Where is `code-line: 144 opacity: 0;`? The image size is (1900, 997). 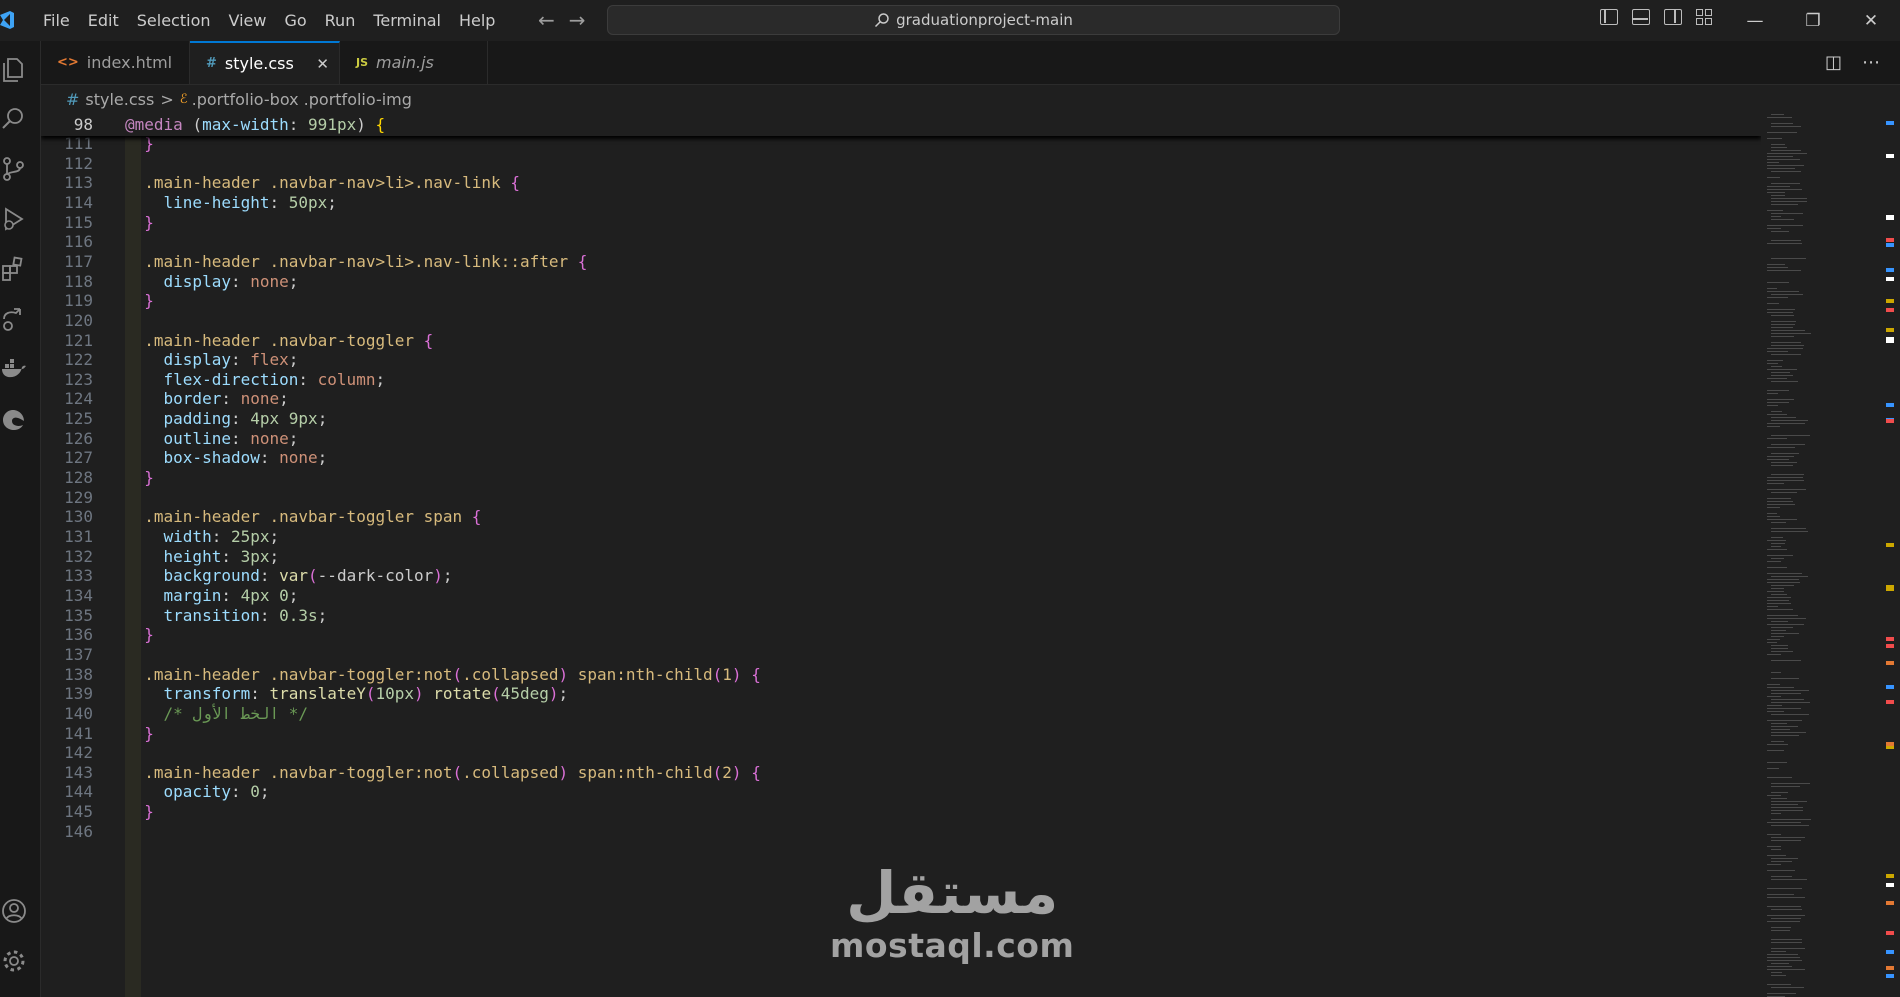 code-line: 144 opacity: 0; is located at coordinates (901, 792).